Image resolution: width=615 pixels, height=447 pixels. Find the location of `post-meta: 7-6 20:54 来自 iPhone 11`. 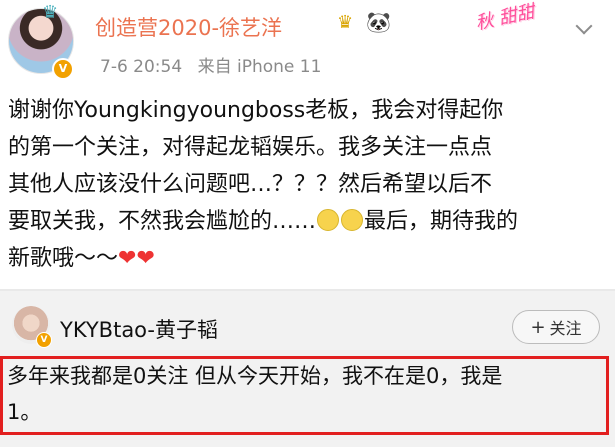

post-meta: 7-6 20:54 来自 iPhone 11 is located at coordinates (210, 64).